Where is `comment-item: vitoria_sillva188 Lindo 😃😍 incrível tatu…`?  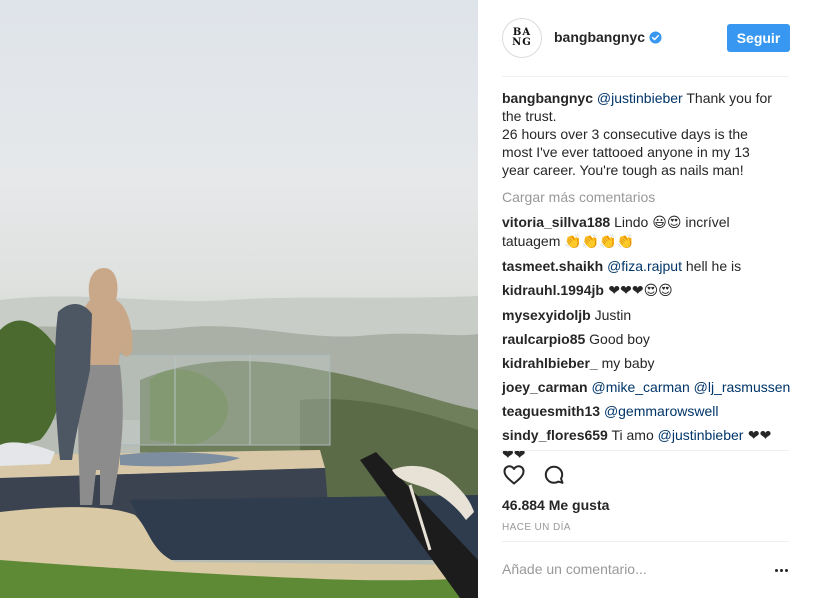 comment-item: vitoria_sillva188 Lindo 😃😍 incrível tatu… is located at coordinates (647, 232).